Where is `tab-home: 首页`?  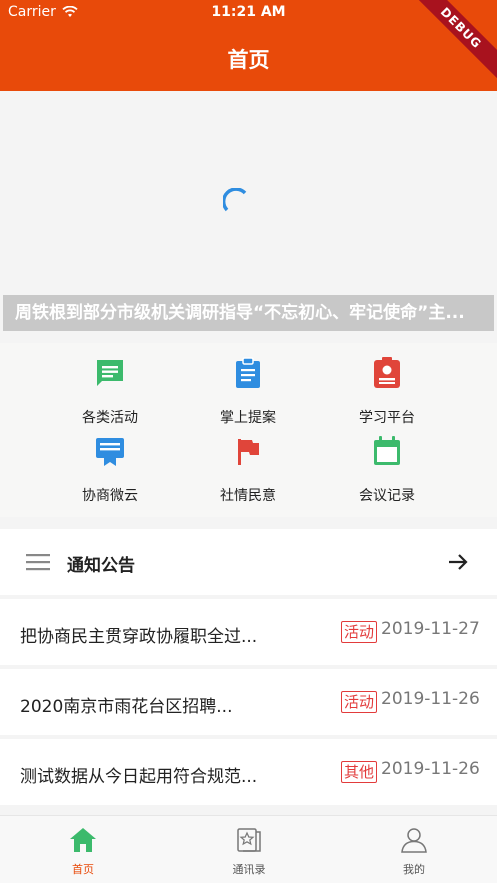 tab-home: 首页 is located at coordinates (83, 849).